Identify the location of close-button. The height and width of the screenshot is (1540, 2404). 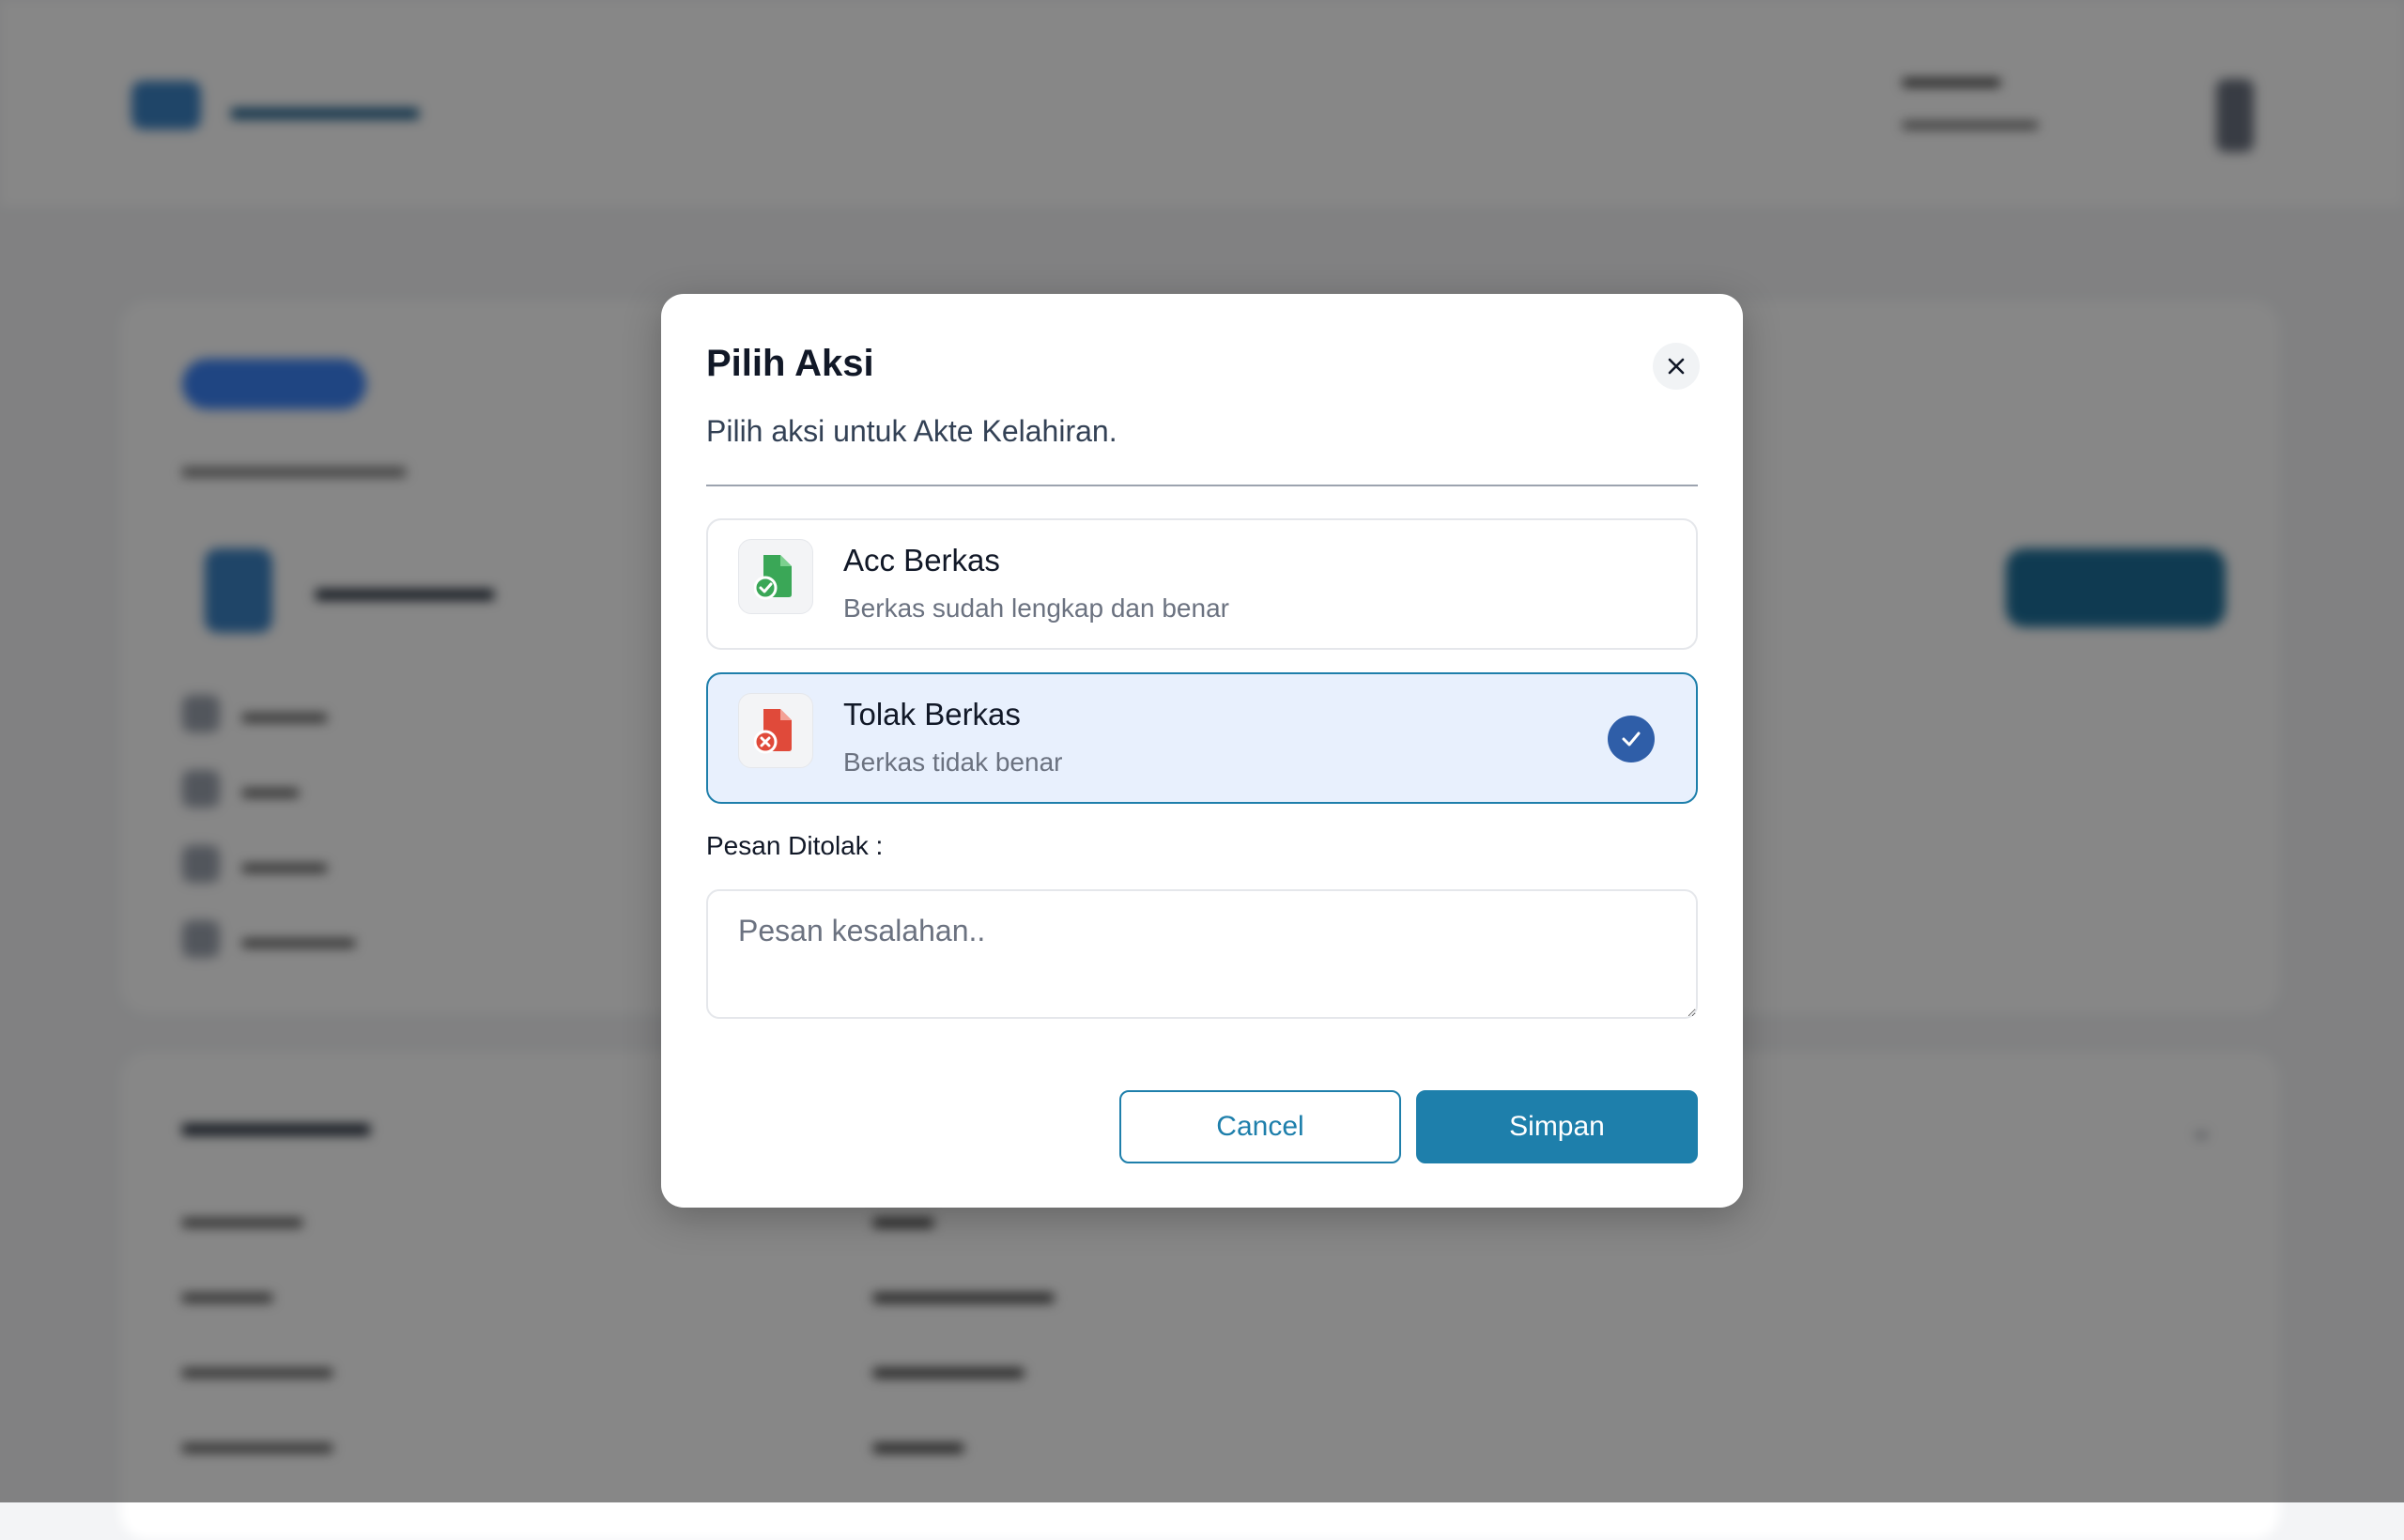
(1676, 366).